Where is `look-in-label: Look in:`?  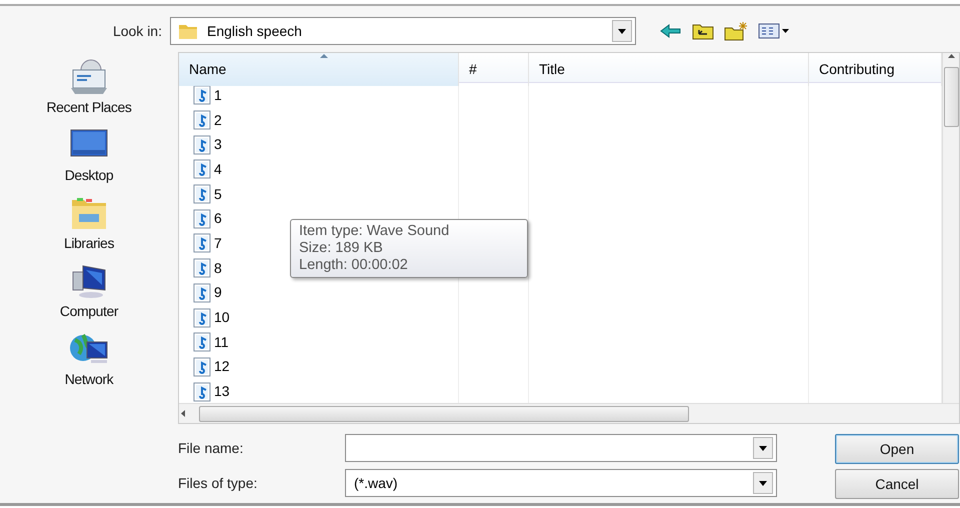 look-in-label: Look in: is located at coordinates (137, 31).